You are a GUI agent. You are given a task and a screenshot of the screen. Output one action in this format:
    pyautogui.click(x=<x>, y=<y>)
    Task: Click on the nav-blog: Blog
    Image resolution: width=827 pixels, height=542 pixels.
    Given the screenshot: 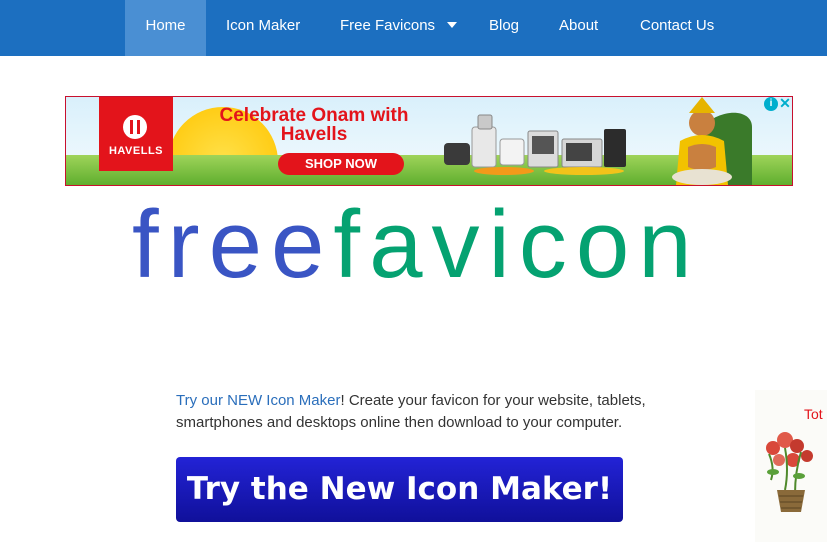 What is the action you would take?
    pyautogui.click(x=504, y=28)
    